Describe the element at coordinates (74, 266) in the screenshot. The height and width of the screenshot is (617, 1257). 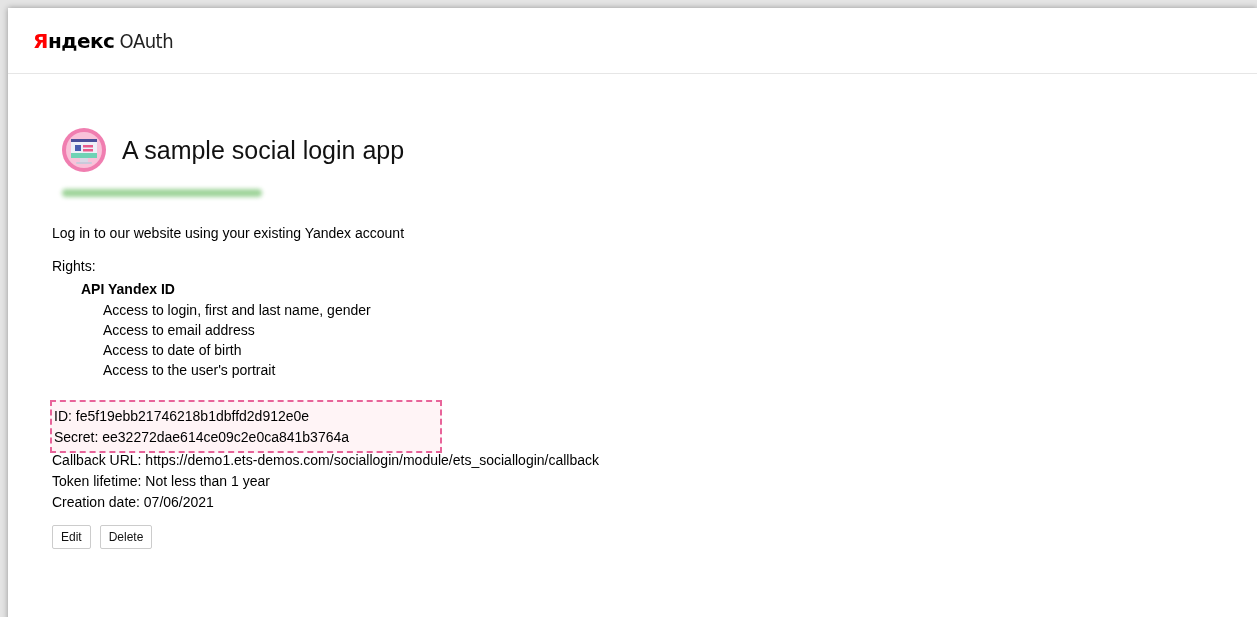
I see `rights-label: Rights:` at that location.